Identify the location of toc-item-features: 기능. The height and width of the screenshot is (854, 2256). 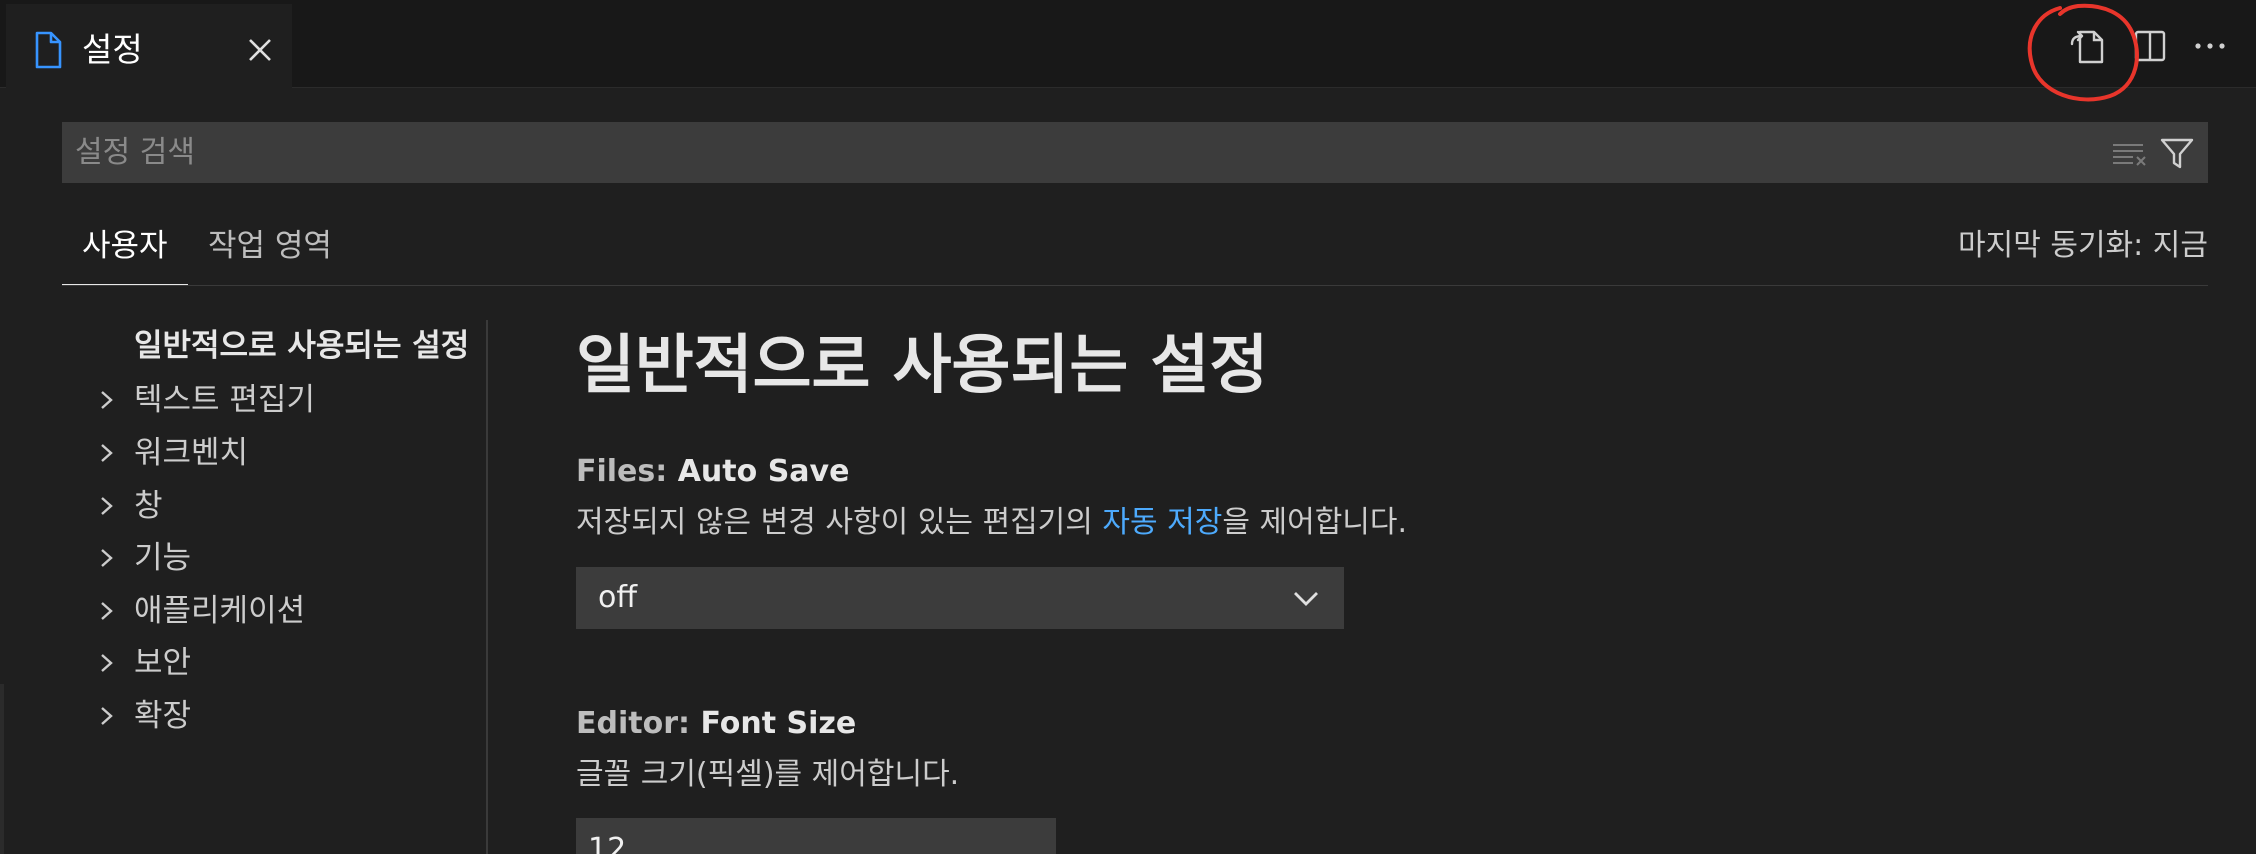
(243, 558).